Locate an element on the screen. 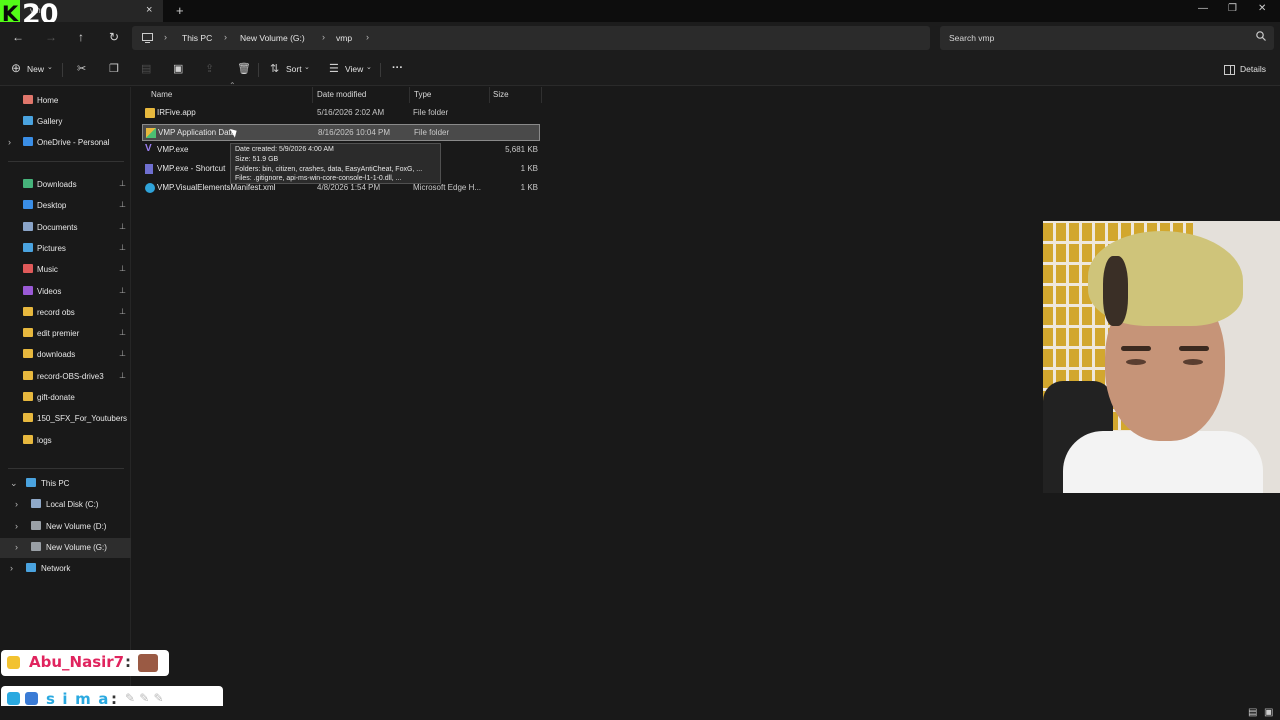 The image size is (1280, 720). sidebar-item-network: › Network is located at coordinates (65, 569).